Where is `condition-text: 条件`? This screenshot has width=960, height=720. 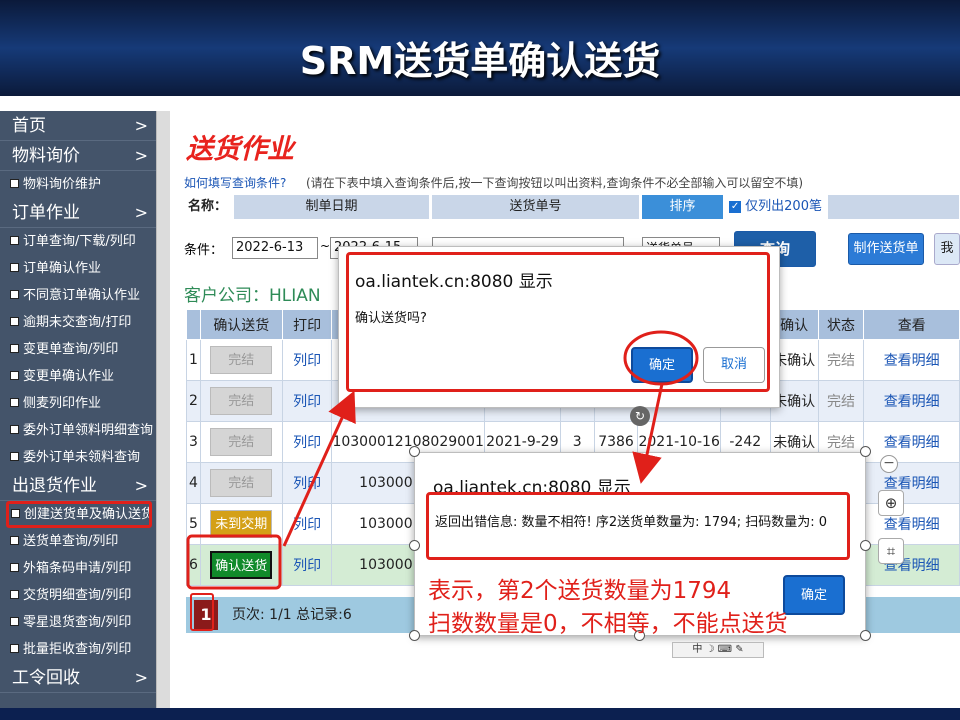 condition-text: 条件 is located at coordinates (197, 250).